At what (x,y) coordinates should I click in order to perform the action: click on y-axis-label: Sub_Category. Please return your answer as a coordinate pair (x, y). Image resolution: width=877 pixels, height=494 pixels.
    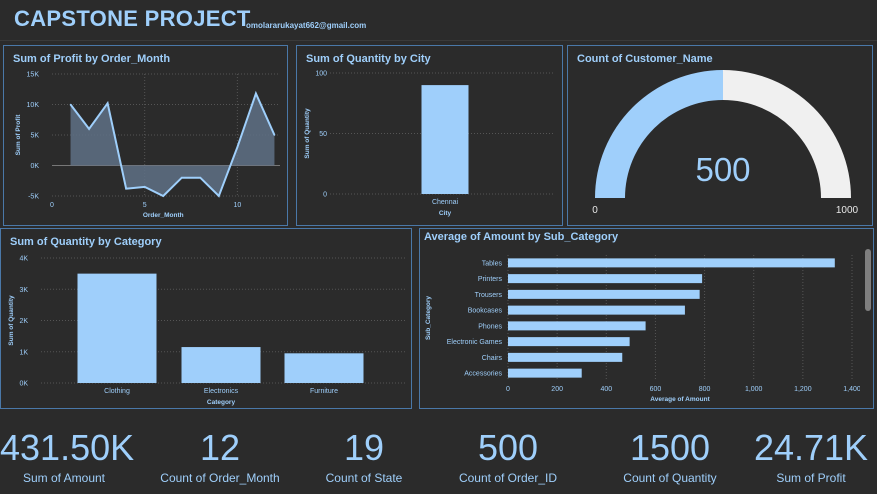
    Looking at the image, I should click on (428, 318).